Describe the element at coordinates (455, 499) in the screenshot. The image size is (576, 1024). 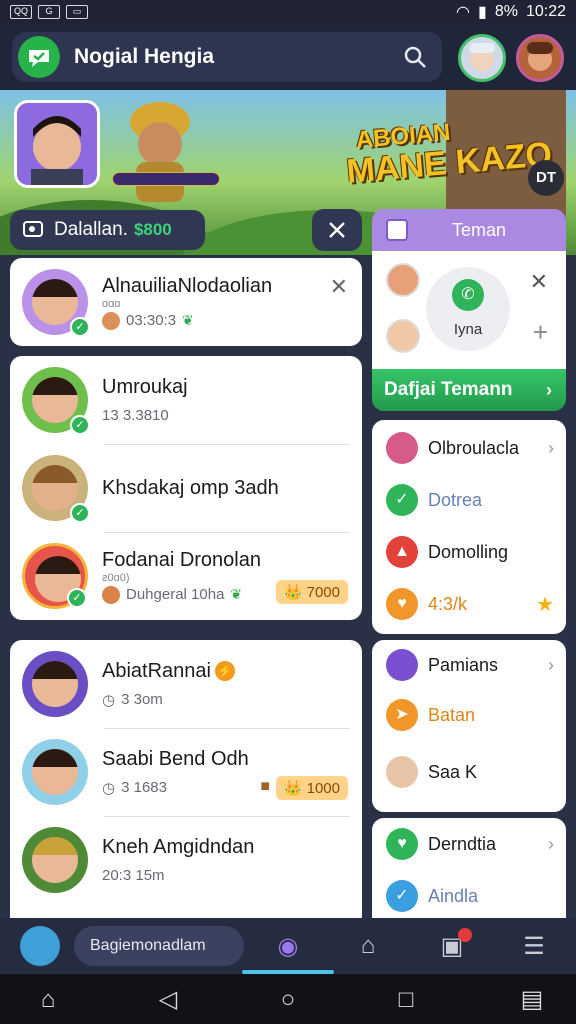
I see `menu-item-label: Dotrea` at that location.